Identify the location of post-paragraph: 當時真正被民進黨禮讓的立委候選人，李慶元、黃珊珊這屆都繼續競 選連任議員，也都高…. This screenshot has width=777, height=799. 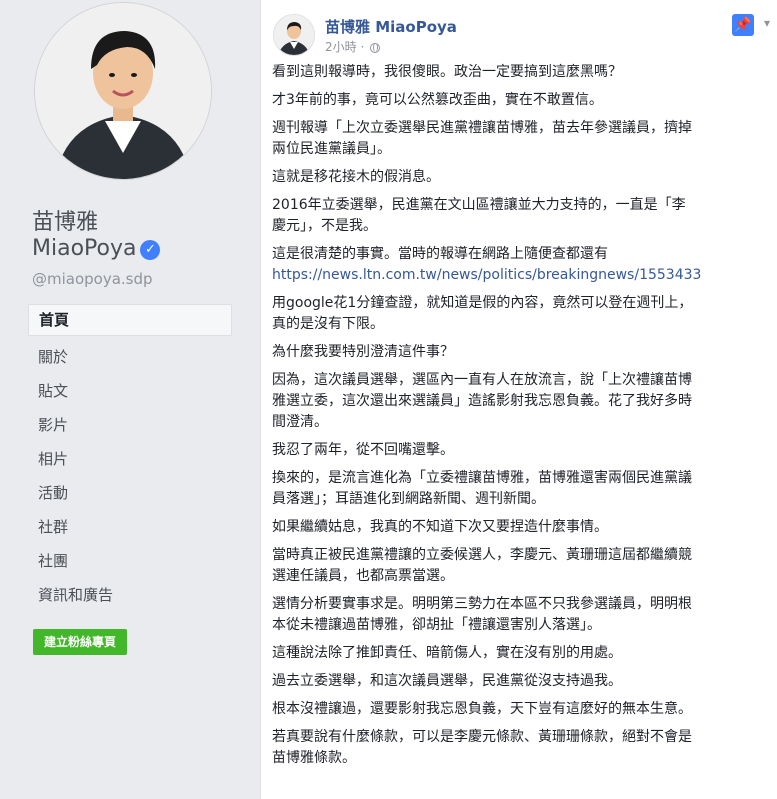
(482, 565).